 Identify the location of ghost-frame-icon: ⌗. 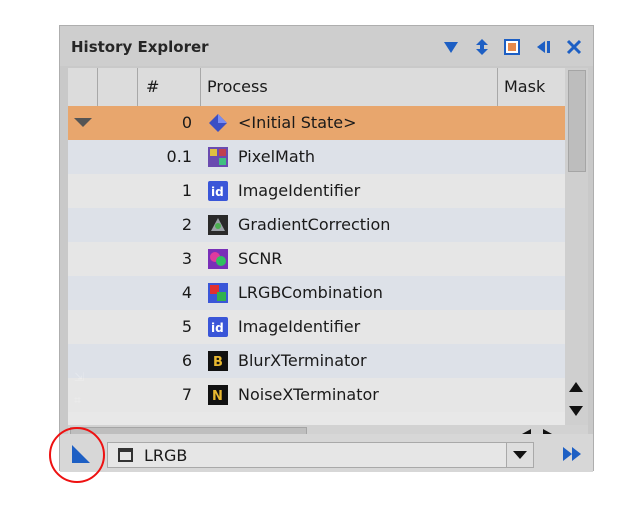
(77, 400).